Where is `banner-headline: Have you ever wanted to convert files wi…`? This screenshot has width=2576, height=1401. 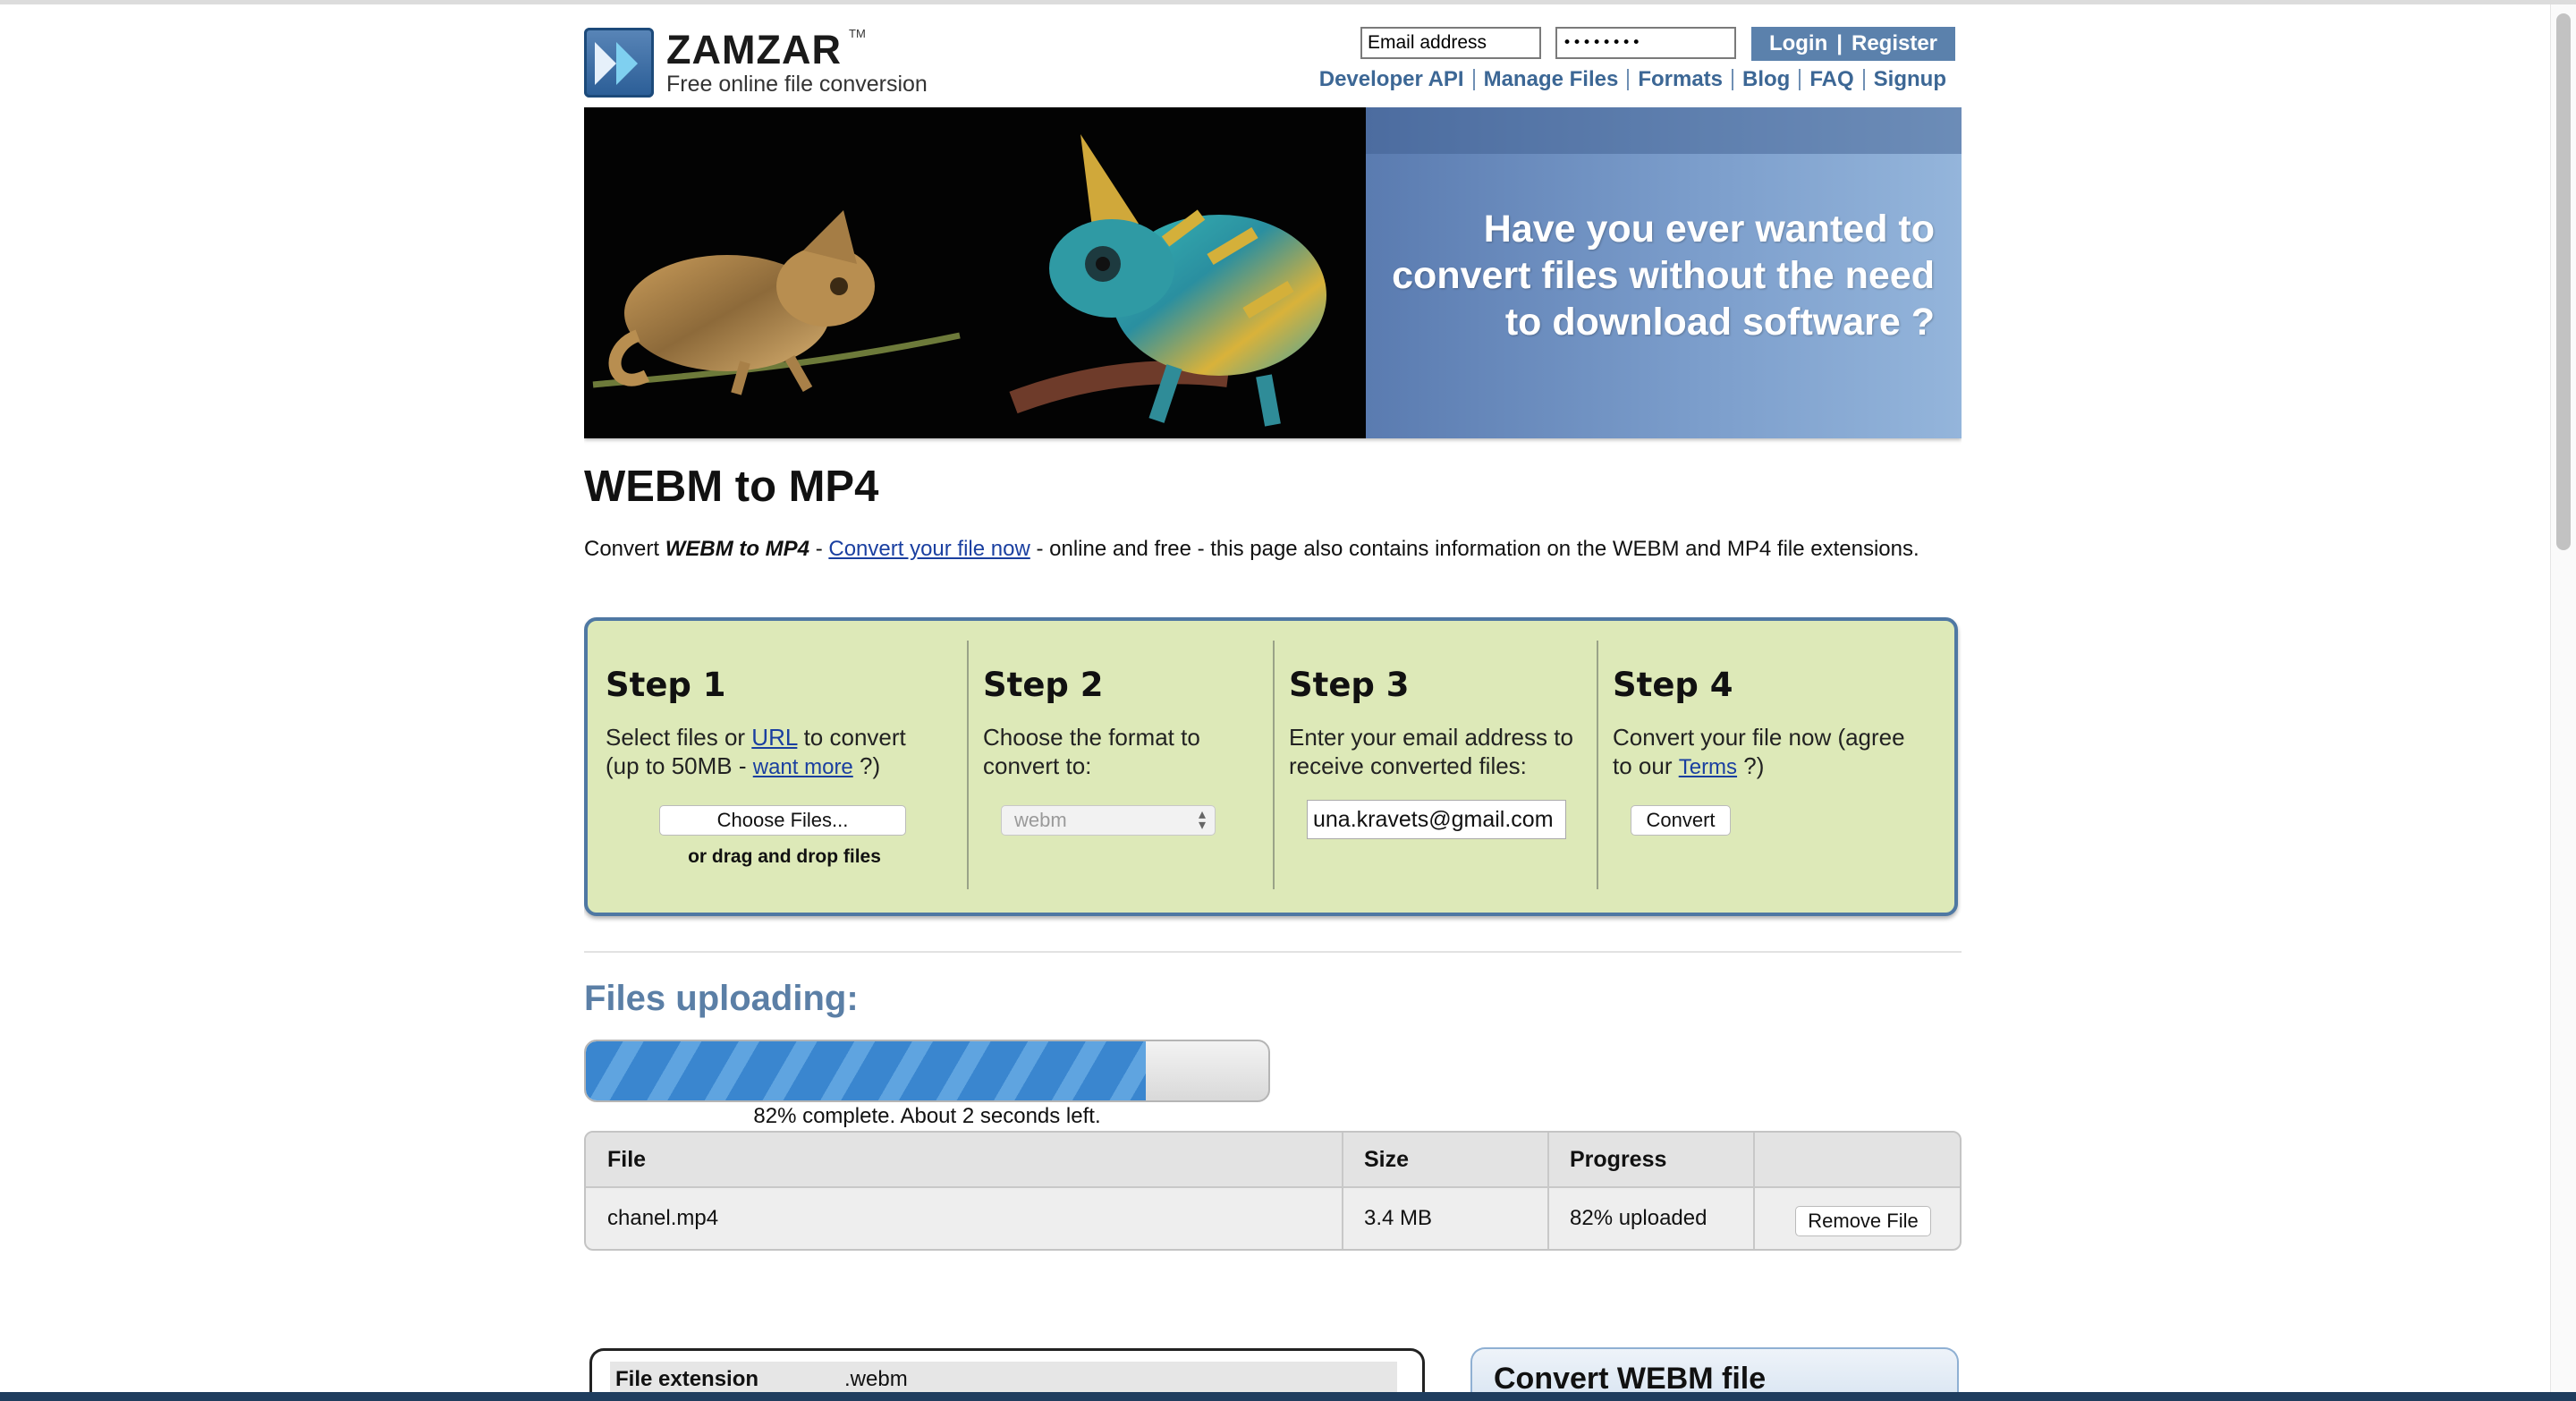
banner-headline: Have you ever wanted to convert files wi… is located at coordinates (1648, 275).